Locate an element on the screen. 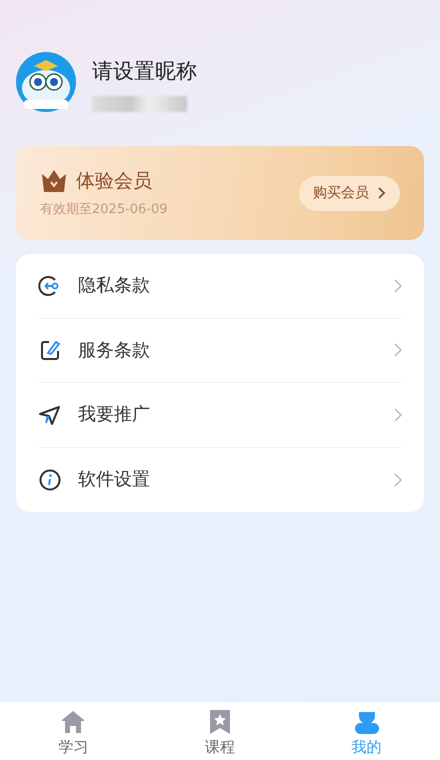 This screenshot has width=440, height=760. edit-icon is located at coordinates (50, 350).